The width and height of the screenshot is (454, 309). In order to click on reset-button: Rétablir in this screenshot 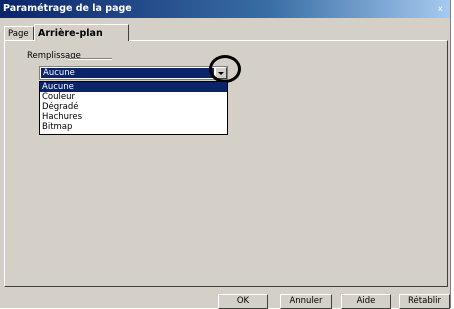, I will do `click(424, 301)`.